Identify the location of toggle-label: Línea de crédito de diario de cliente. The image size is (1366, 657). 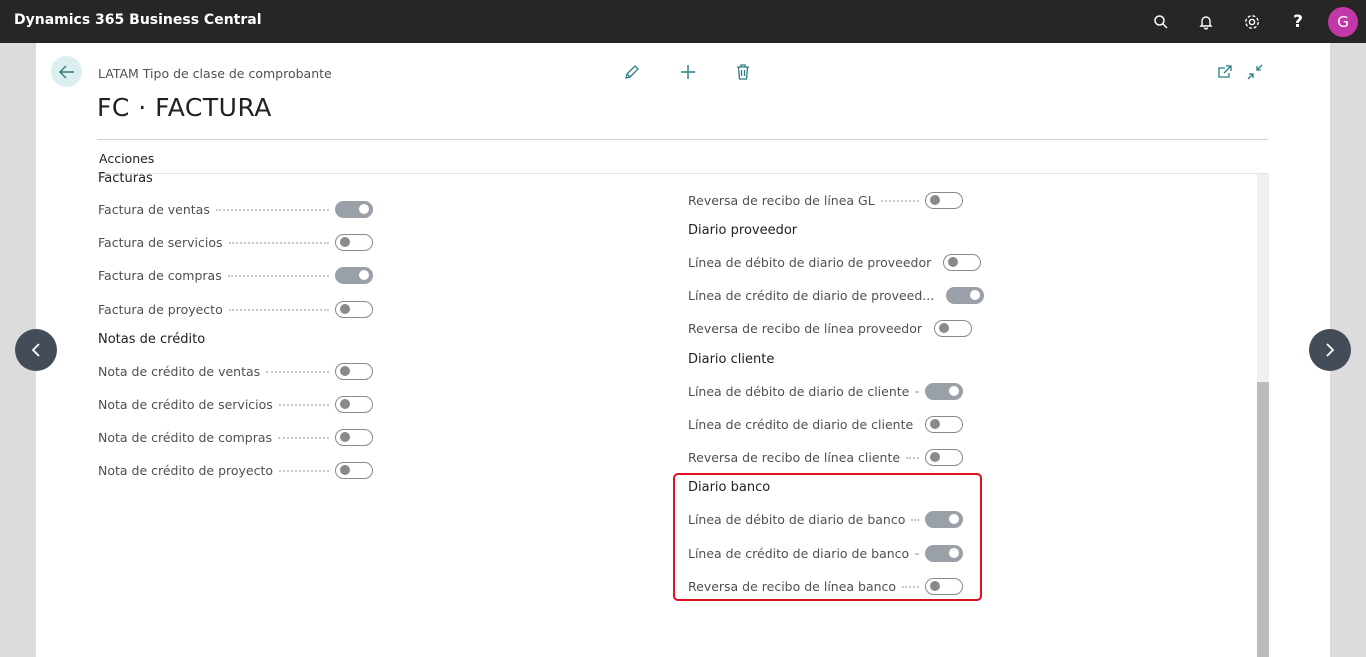
(801, 424).